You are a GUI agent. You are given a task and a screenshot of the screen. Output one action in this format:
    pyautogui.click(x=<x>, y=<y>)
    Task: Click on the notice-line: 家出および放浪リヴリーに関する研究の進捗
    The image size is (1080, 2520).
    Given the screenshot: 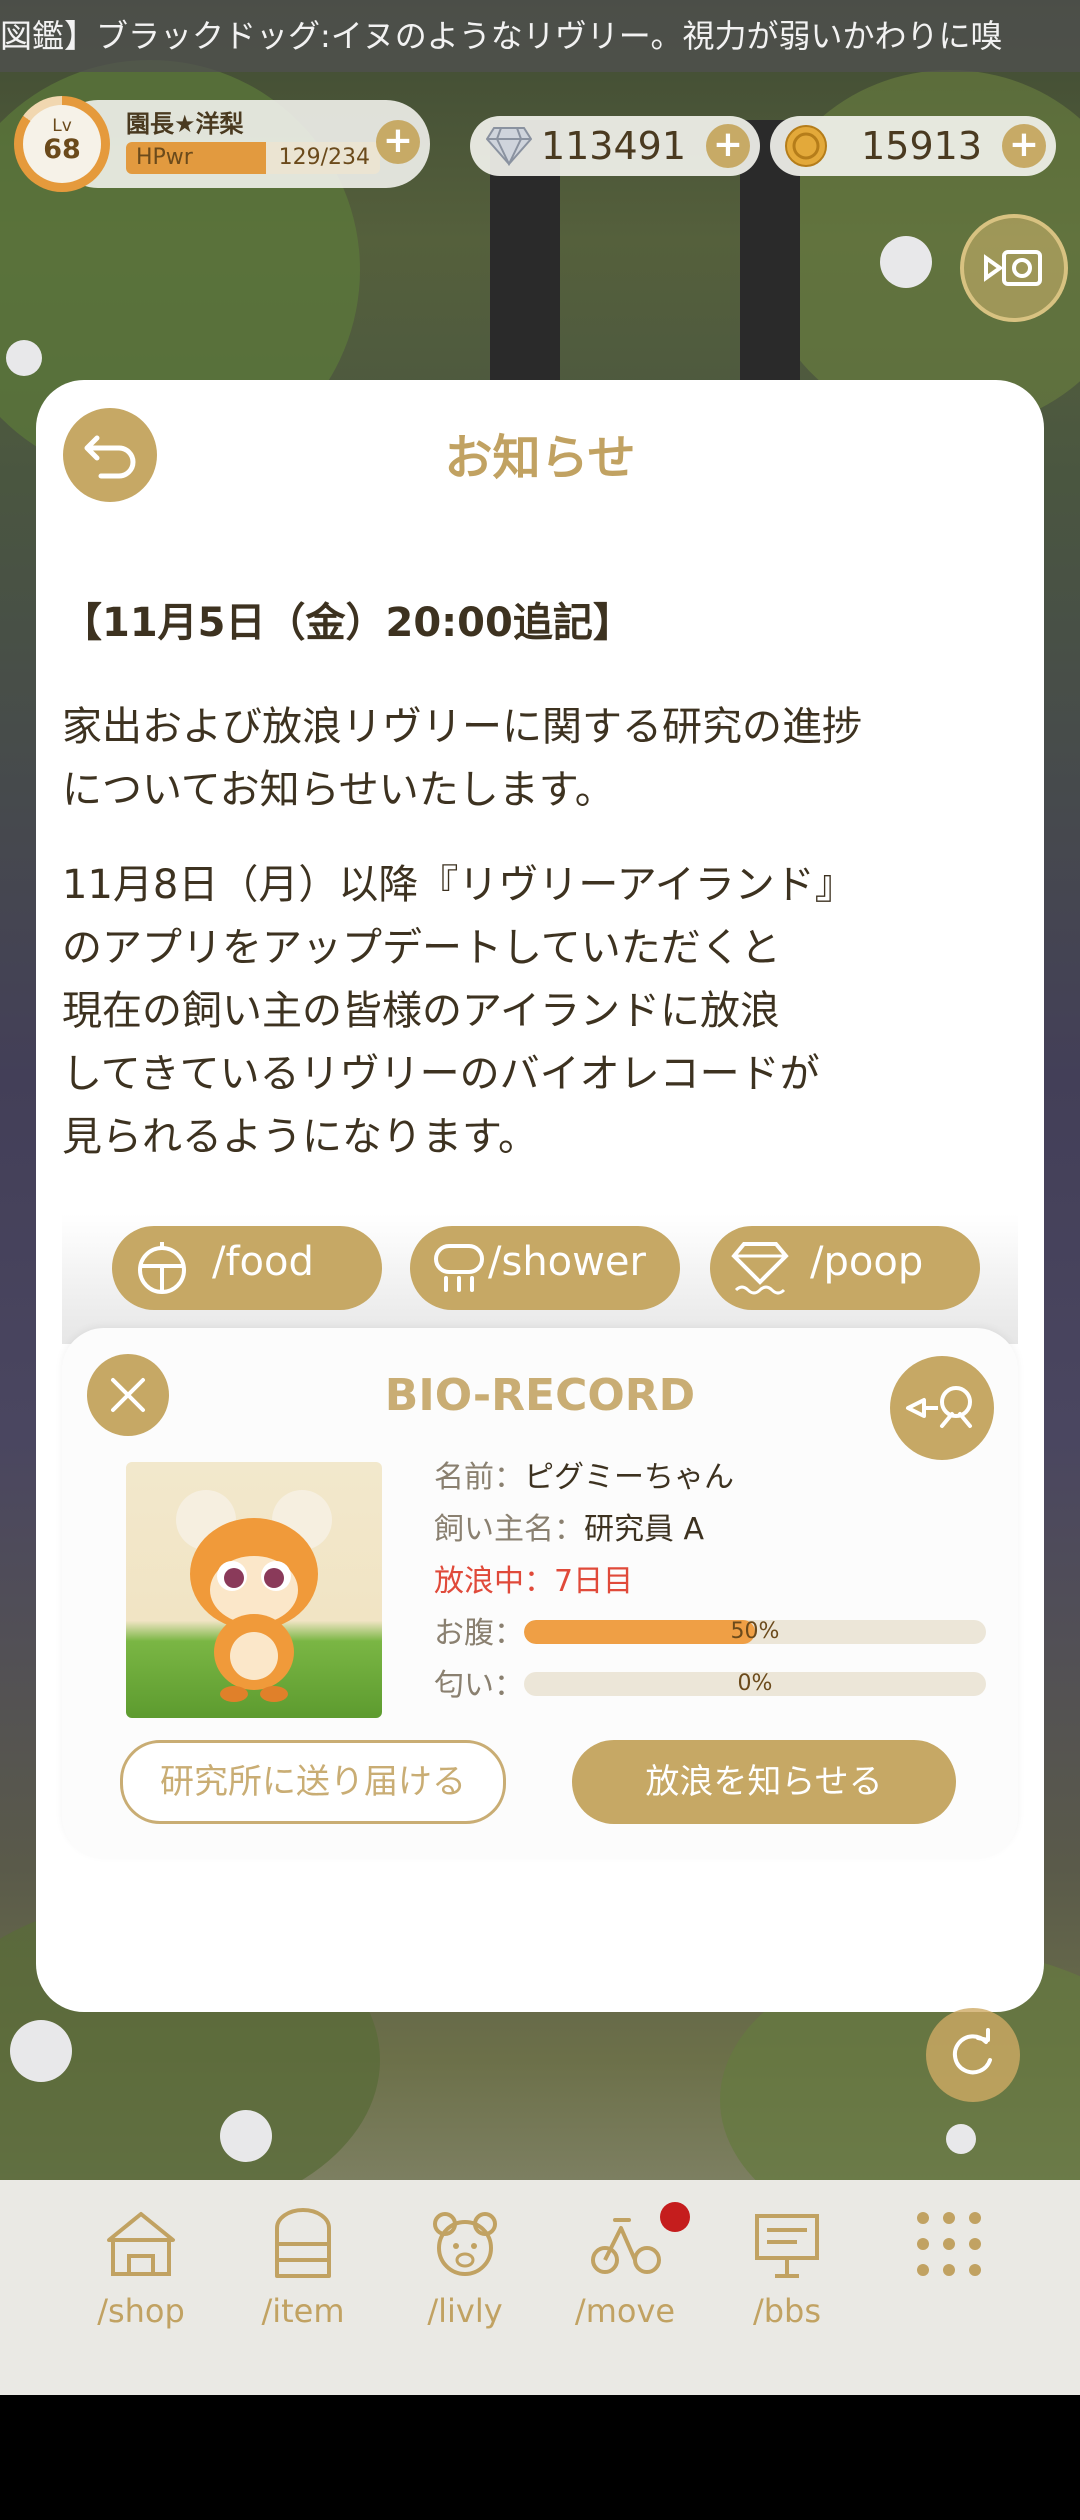 What is the action you would take?
    pyautogui.click(x=462, y=727)
    